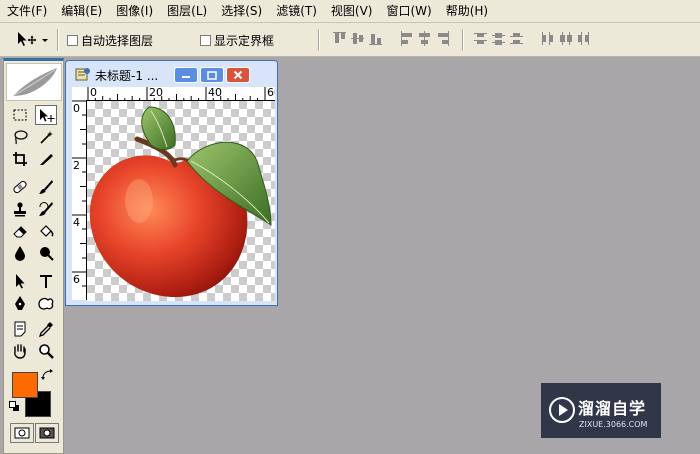 The height and width of the screenshot is (454, 700). I want to click on minimize-button, so click(186, 75).